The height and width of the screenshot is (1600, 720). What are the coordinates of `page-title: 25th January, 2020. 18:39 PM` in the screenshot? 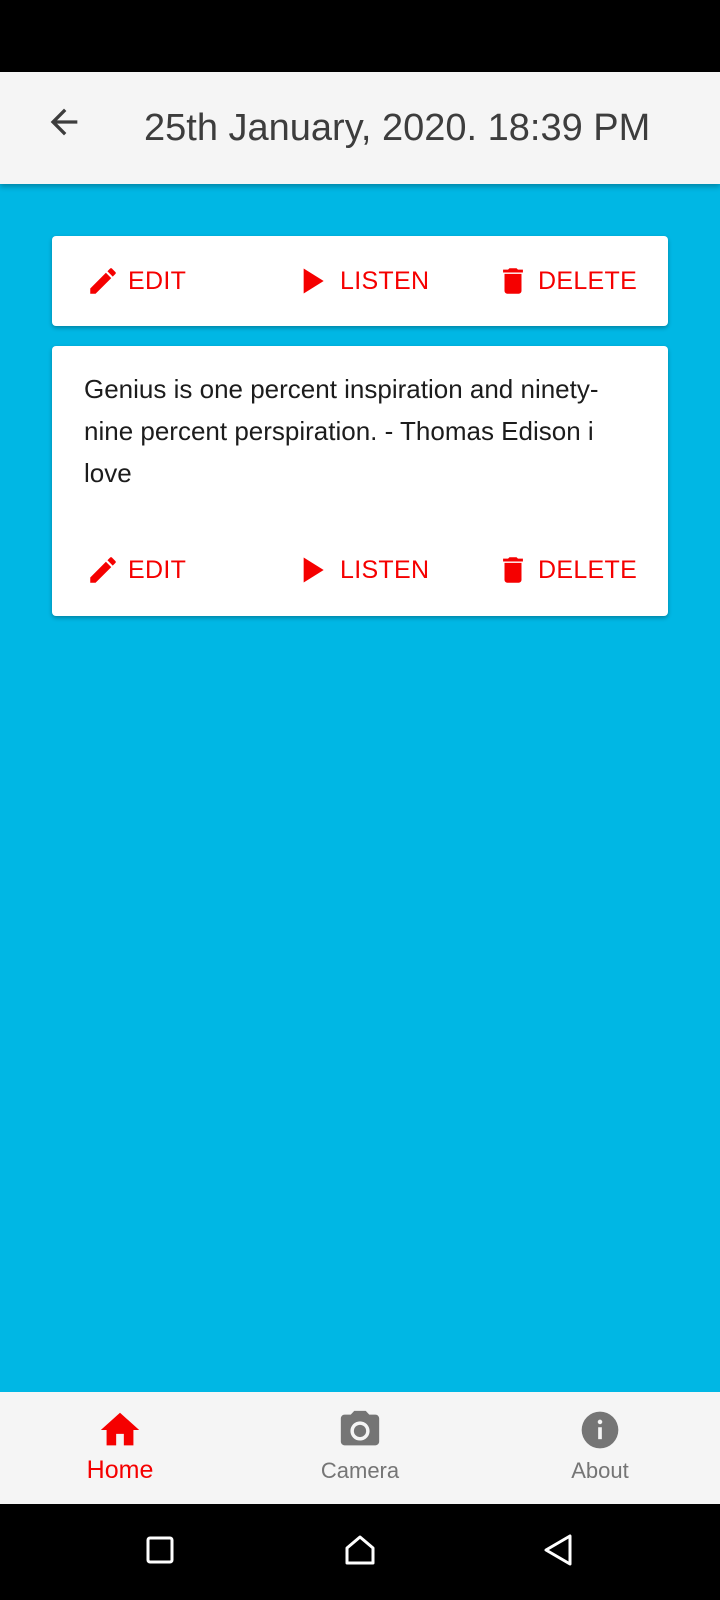 It's located at (397, 128).